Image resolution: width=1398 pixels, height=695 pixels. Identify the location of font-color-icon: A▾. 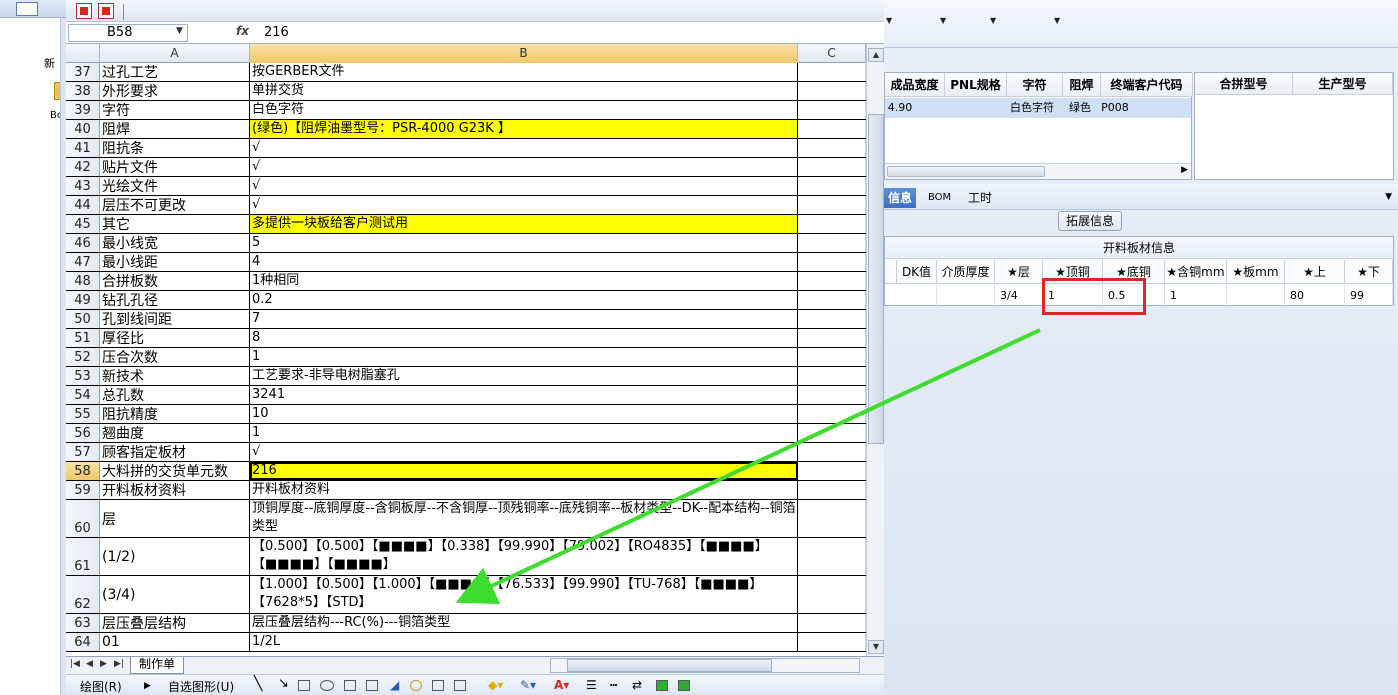
(561, 685).